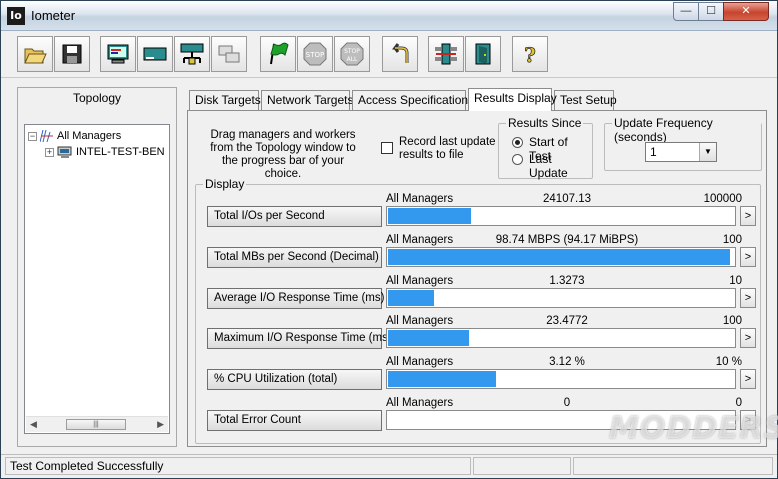  I want to click on watermark-logo: MODDERS, so click(693, 428).